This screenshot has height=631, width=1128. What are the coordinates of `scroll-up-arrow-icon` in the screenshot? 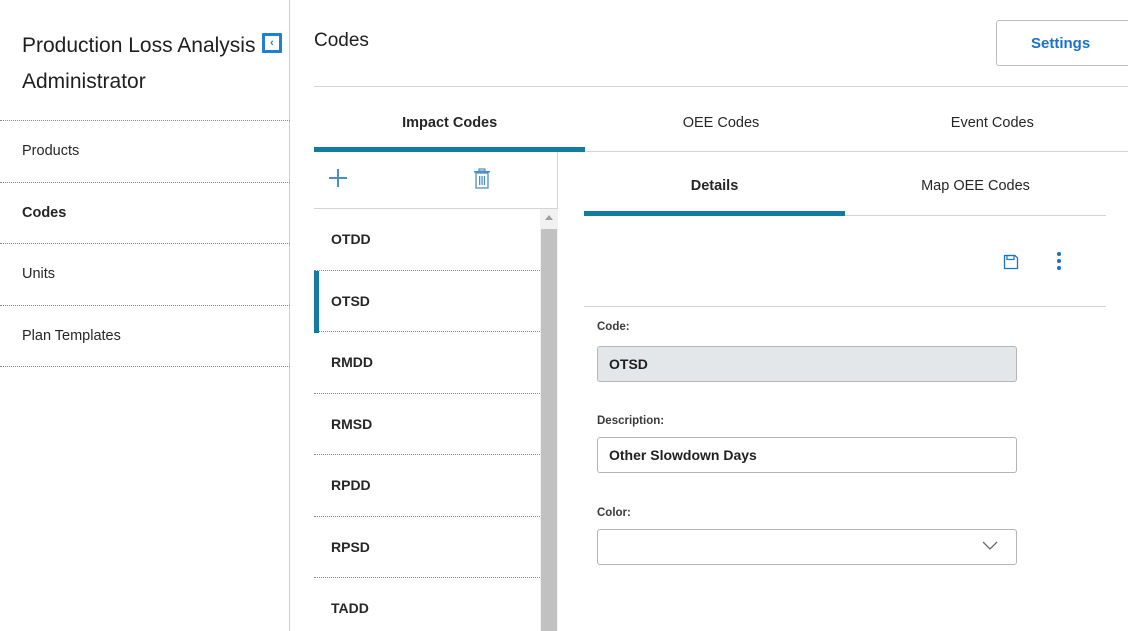 It's located at (549, 217).